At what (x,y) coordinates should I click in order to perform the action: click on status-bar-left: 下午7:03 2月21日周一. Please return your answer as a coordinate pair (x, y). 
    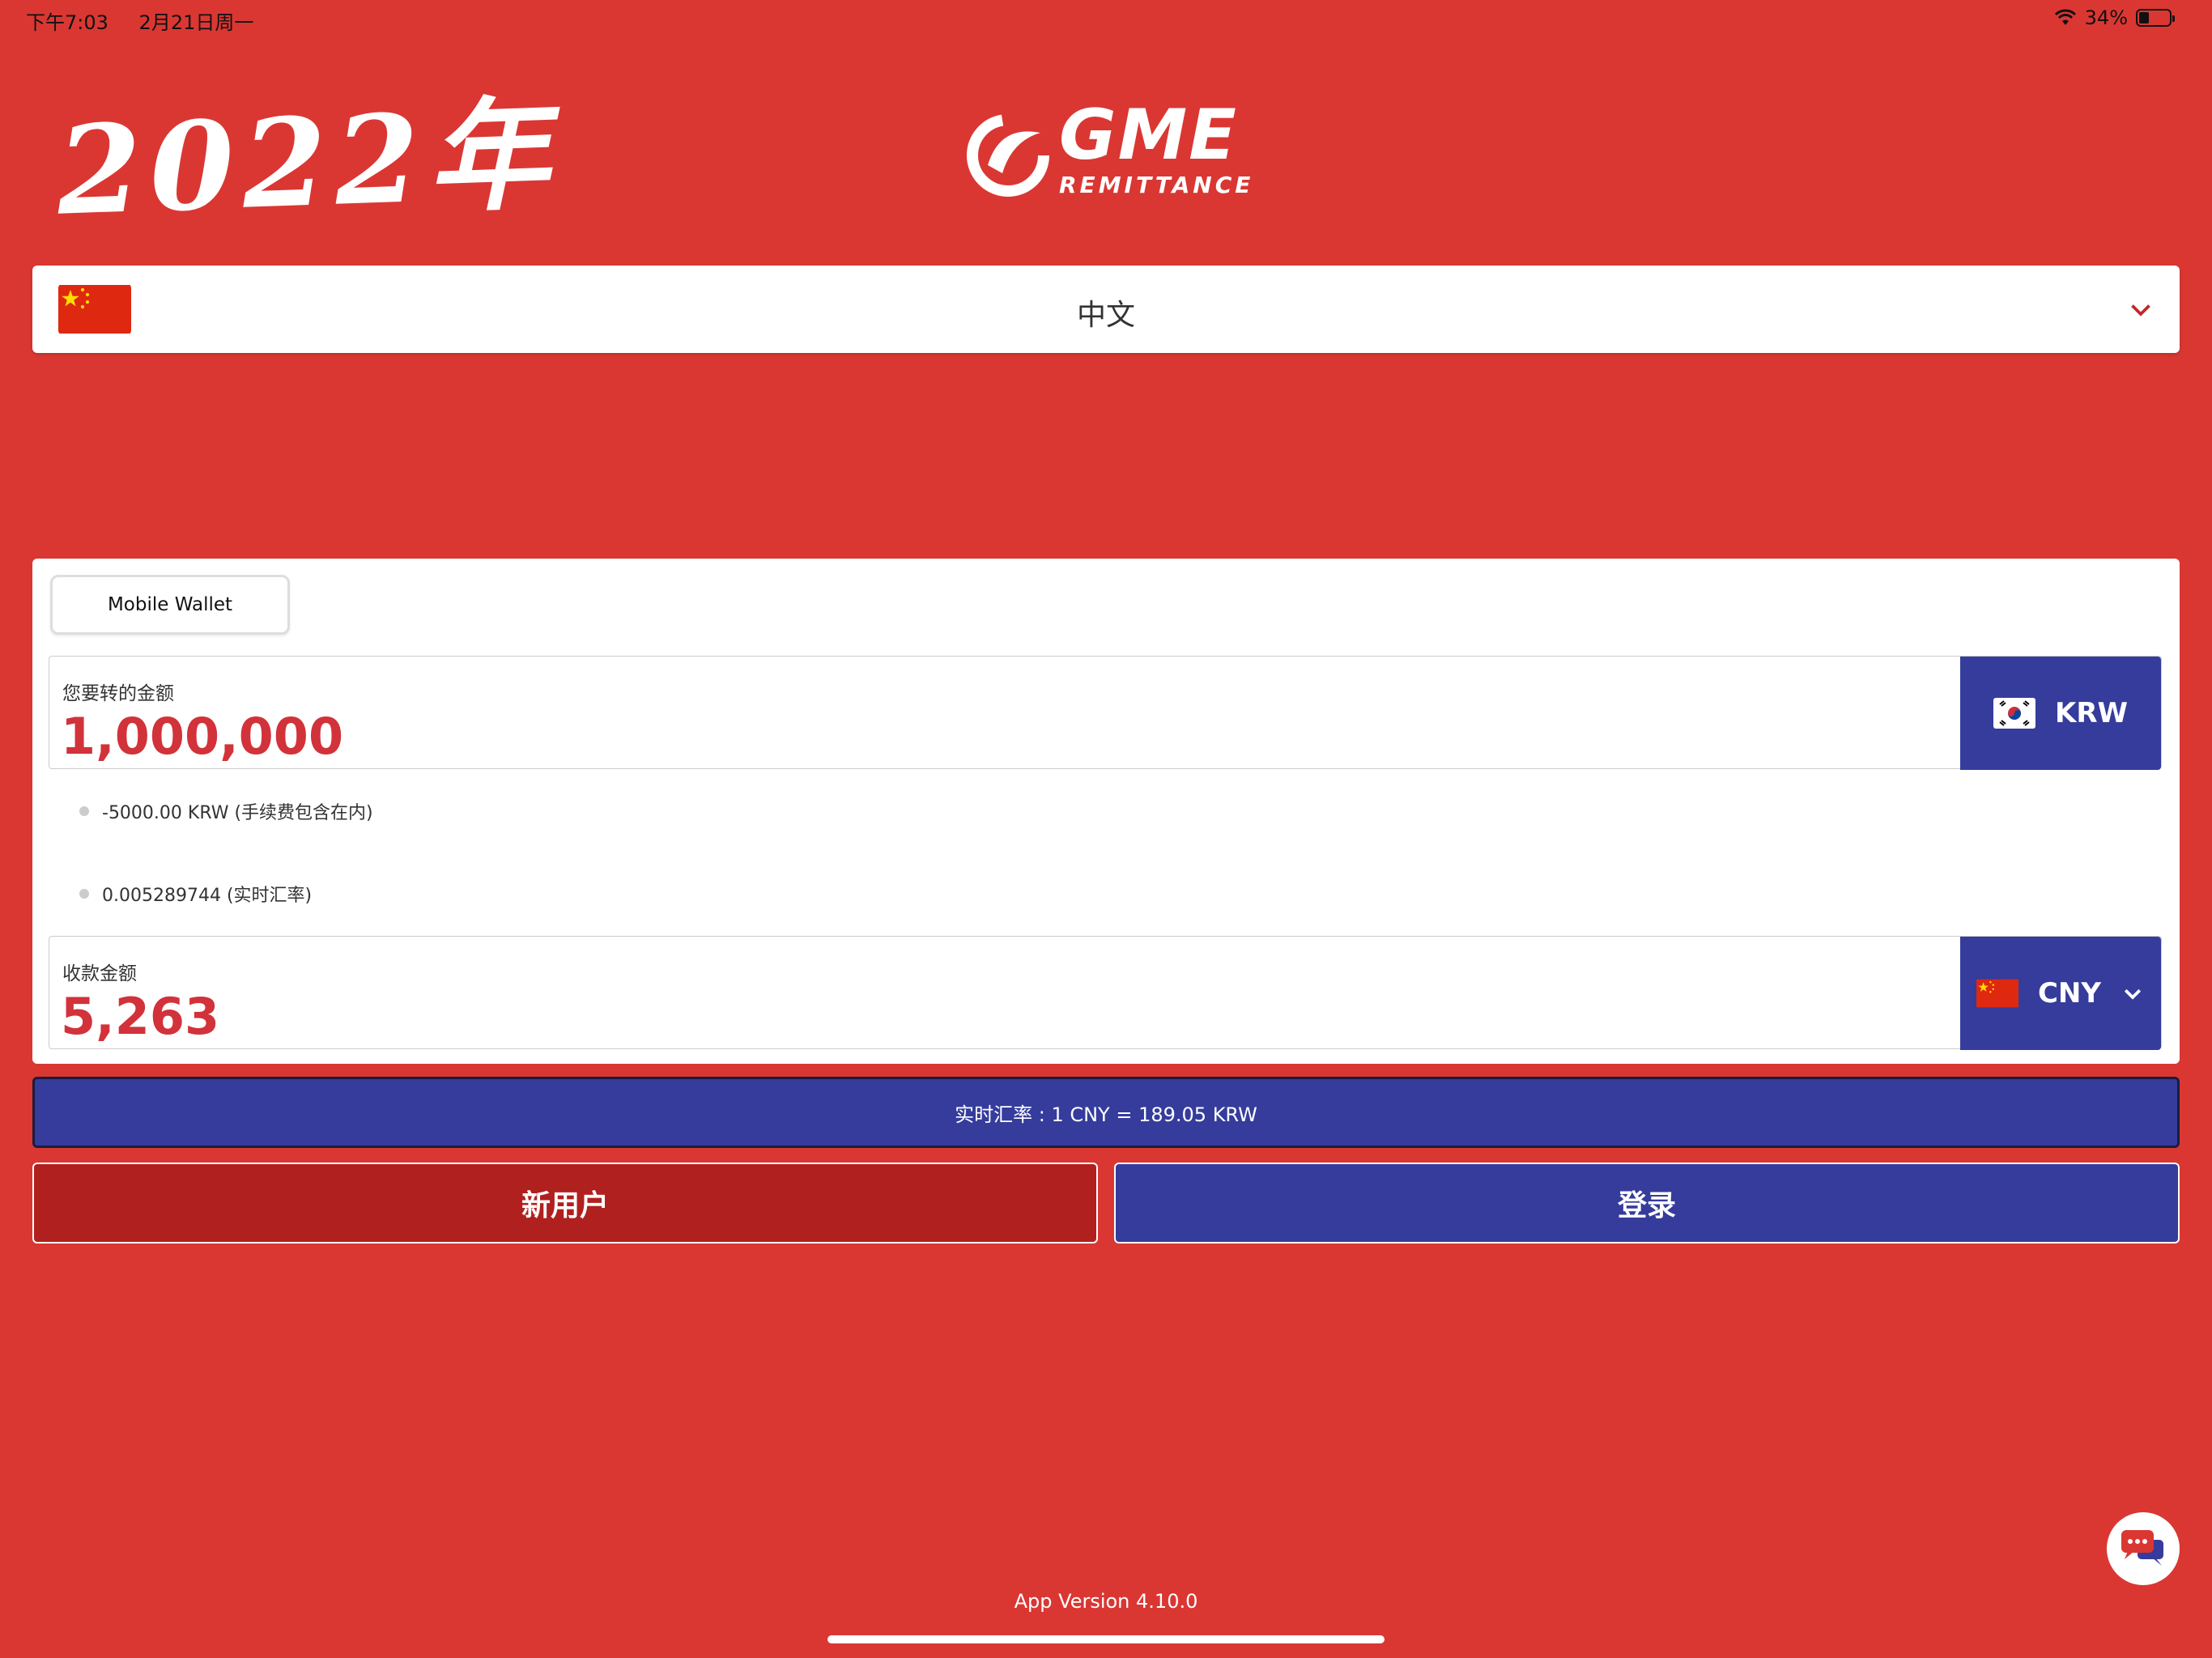
    Looking at the image, I should click on (152, 20).